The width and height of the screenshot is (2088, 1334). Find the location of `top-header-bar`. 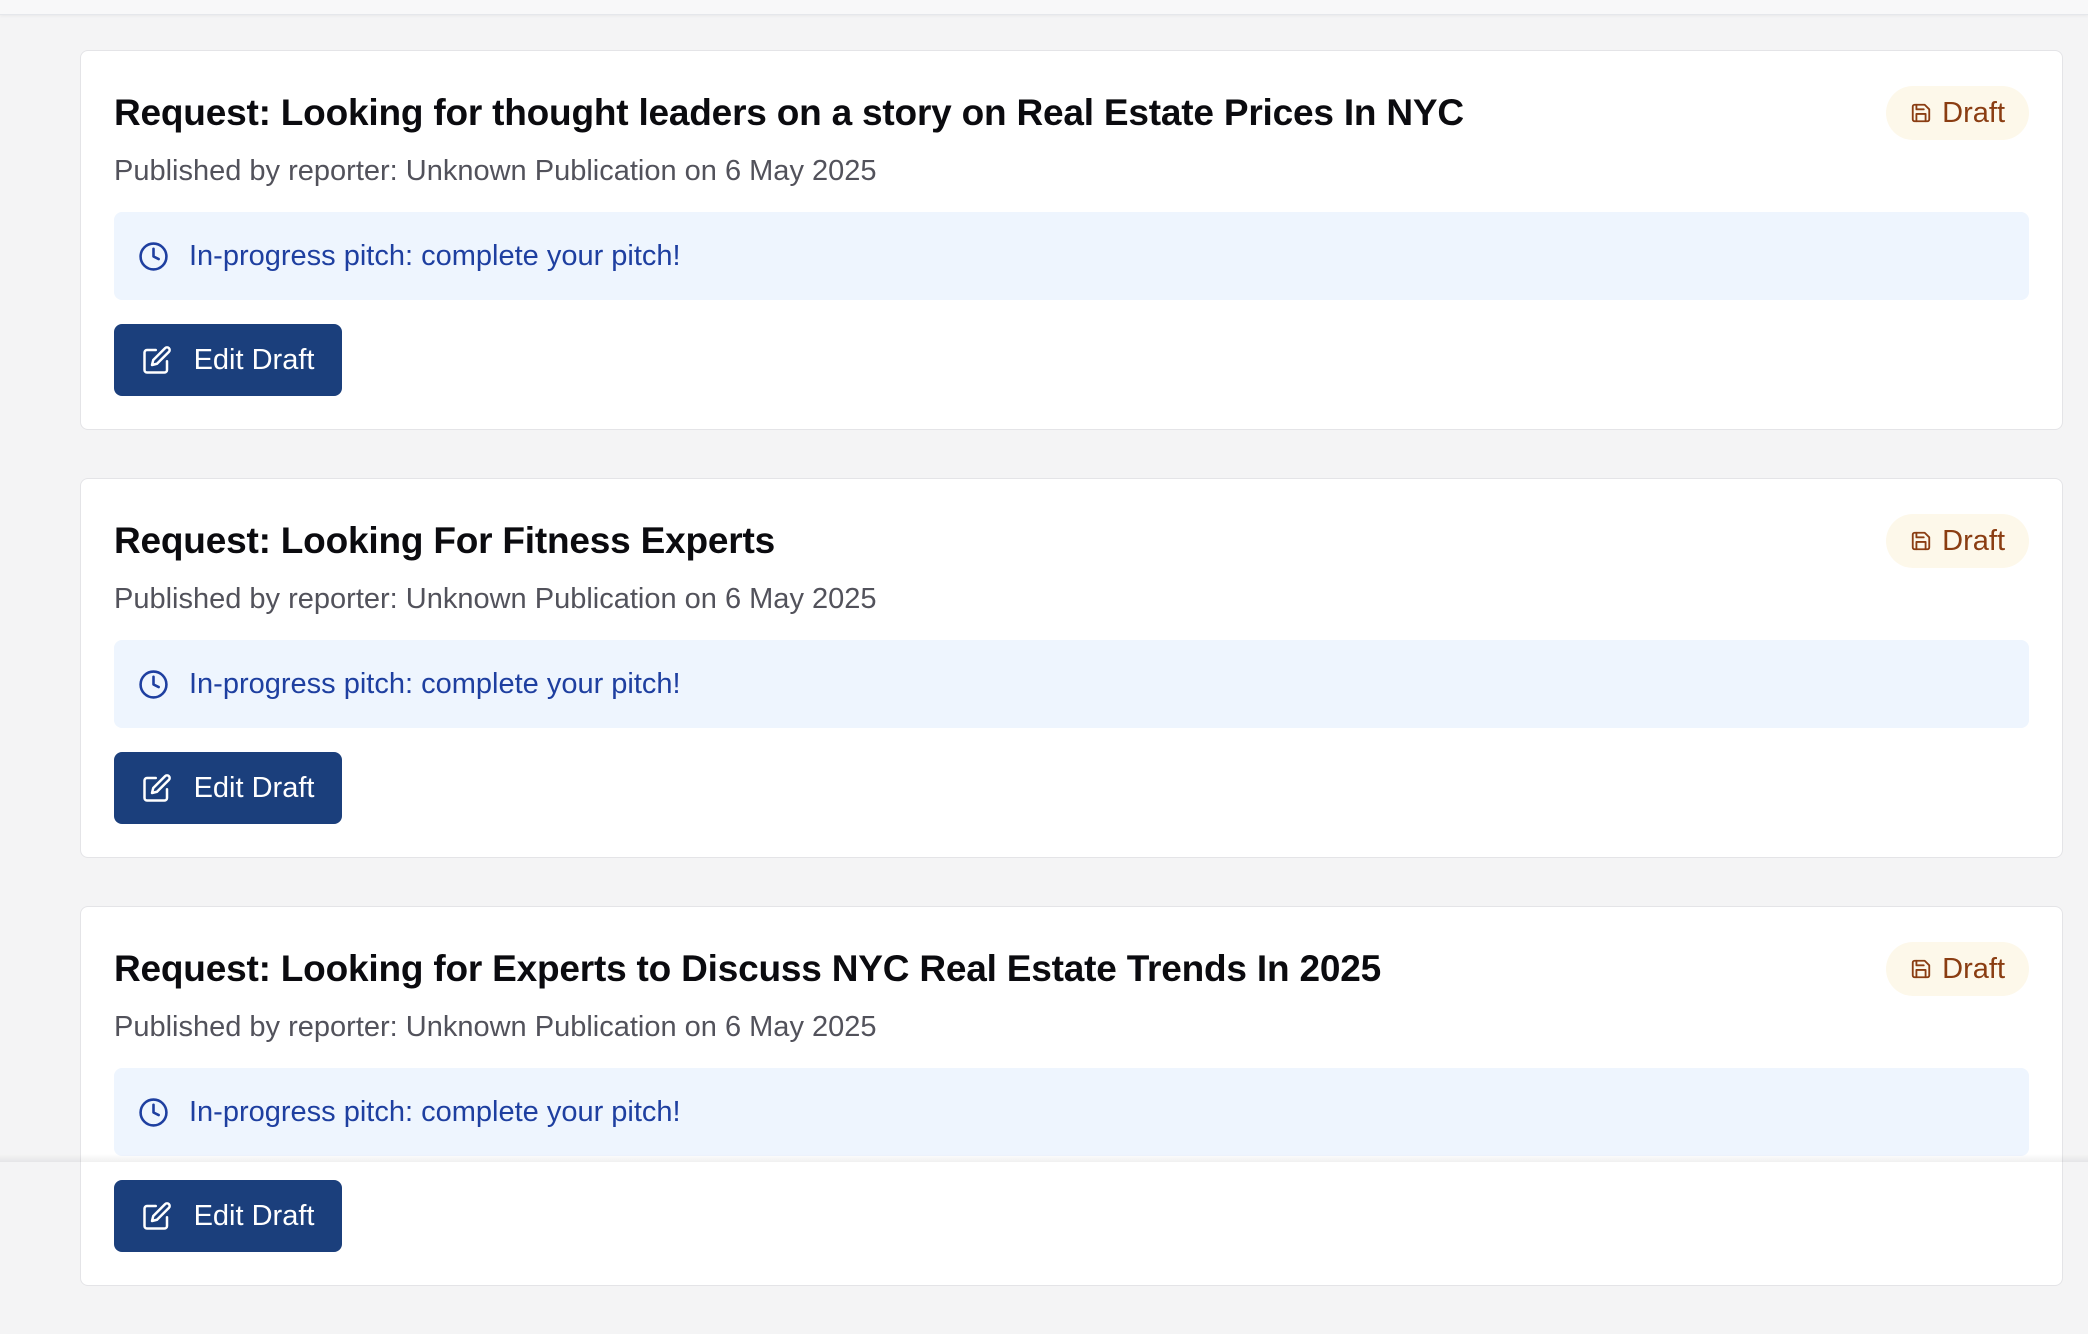

top-header-bar is located at coordinates (1044, 7).